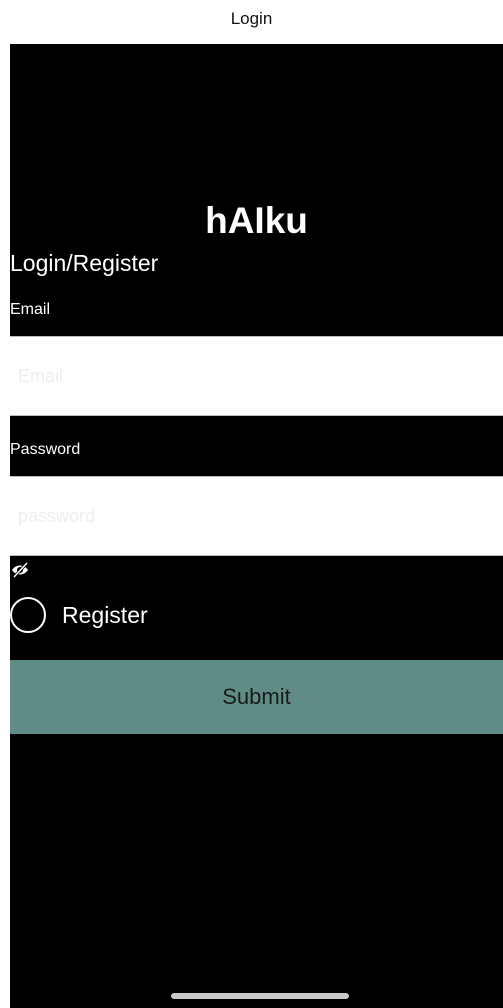 The width and height of the screenshot is (503, 1008). I want to click on register-label: Register, so click(105, 614).